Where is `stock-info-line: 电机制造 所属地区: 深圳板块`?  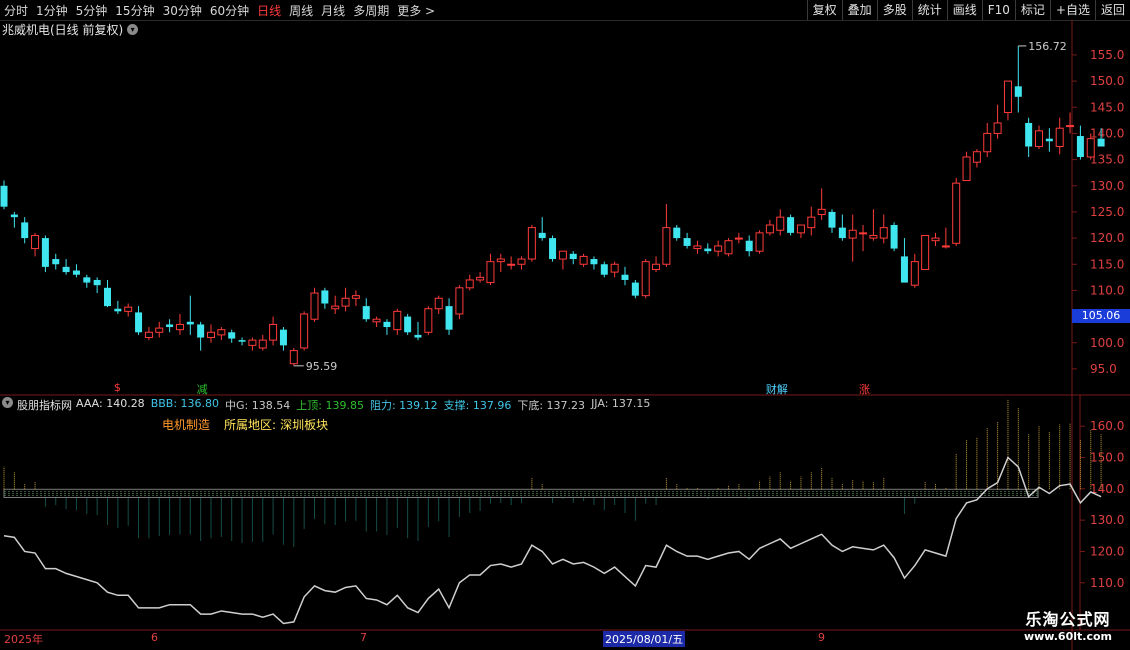
stock-info-line: 电机制造 所属地区: 深圳板块 is located at coordinates (245, 424).